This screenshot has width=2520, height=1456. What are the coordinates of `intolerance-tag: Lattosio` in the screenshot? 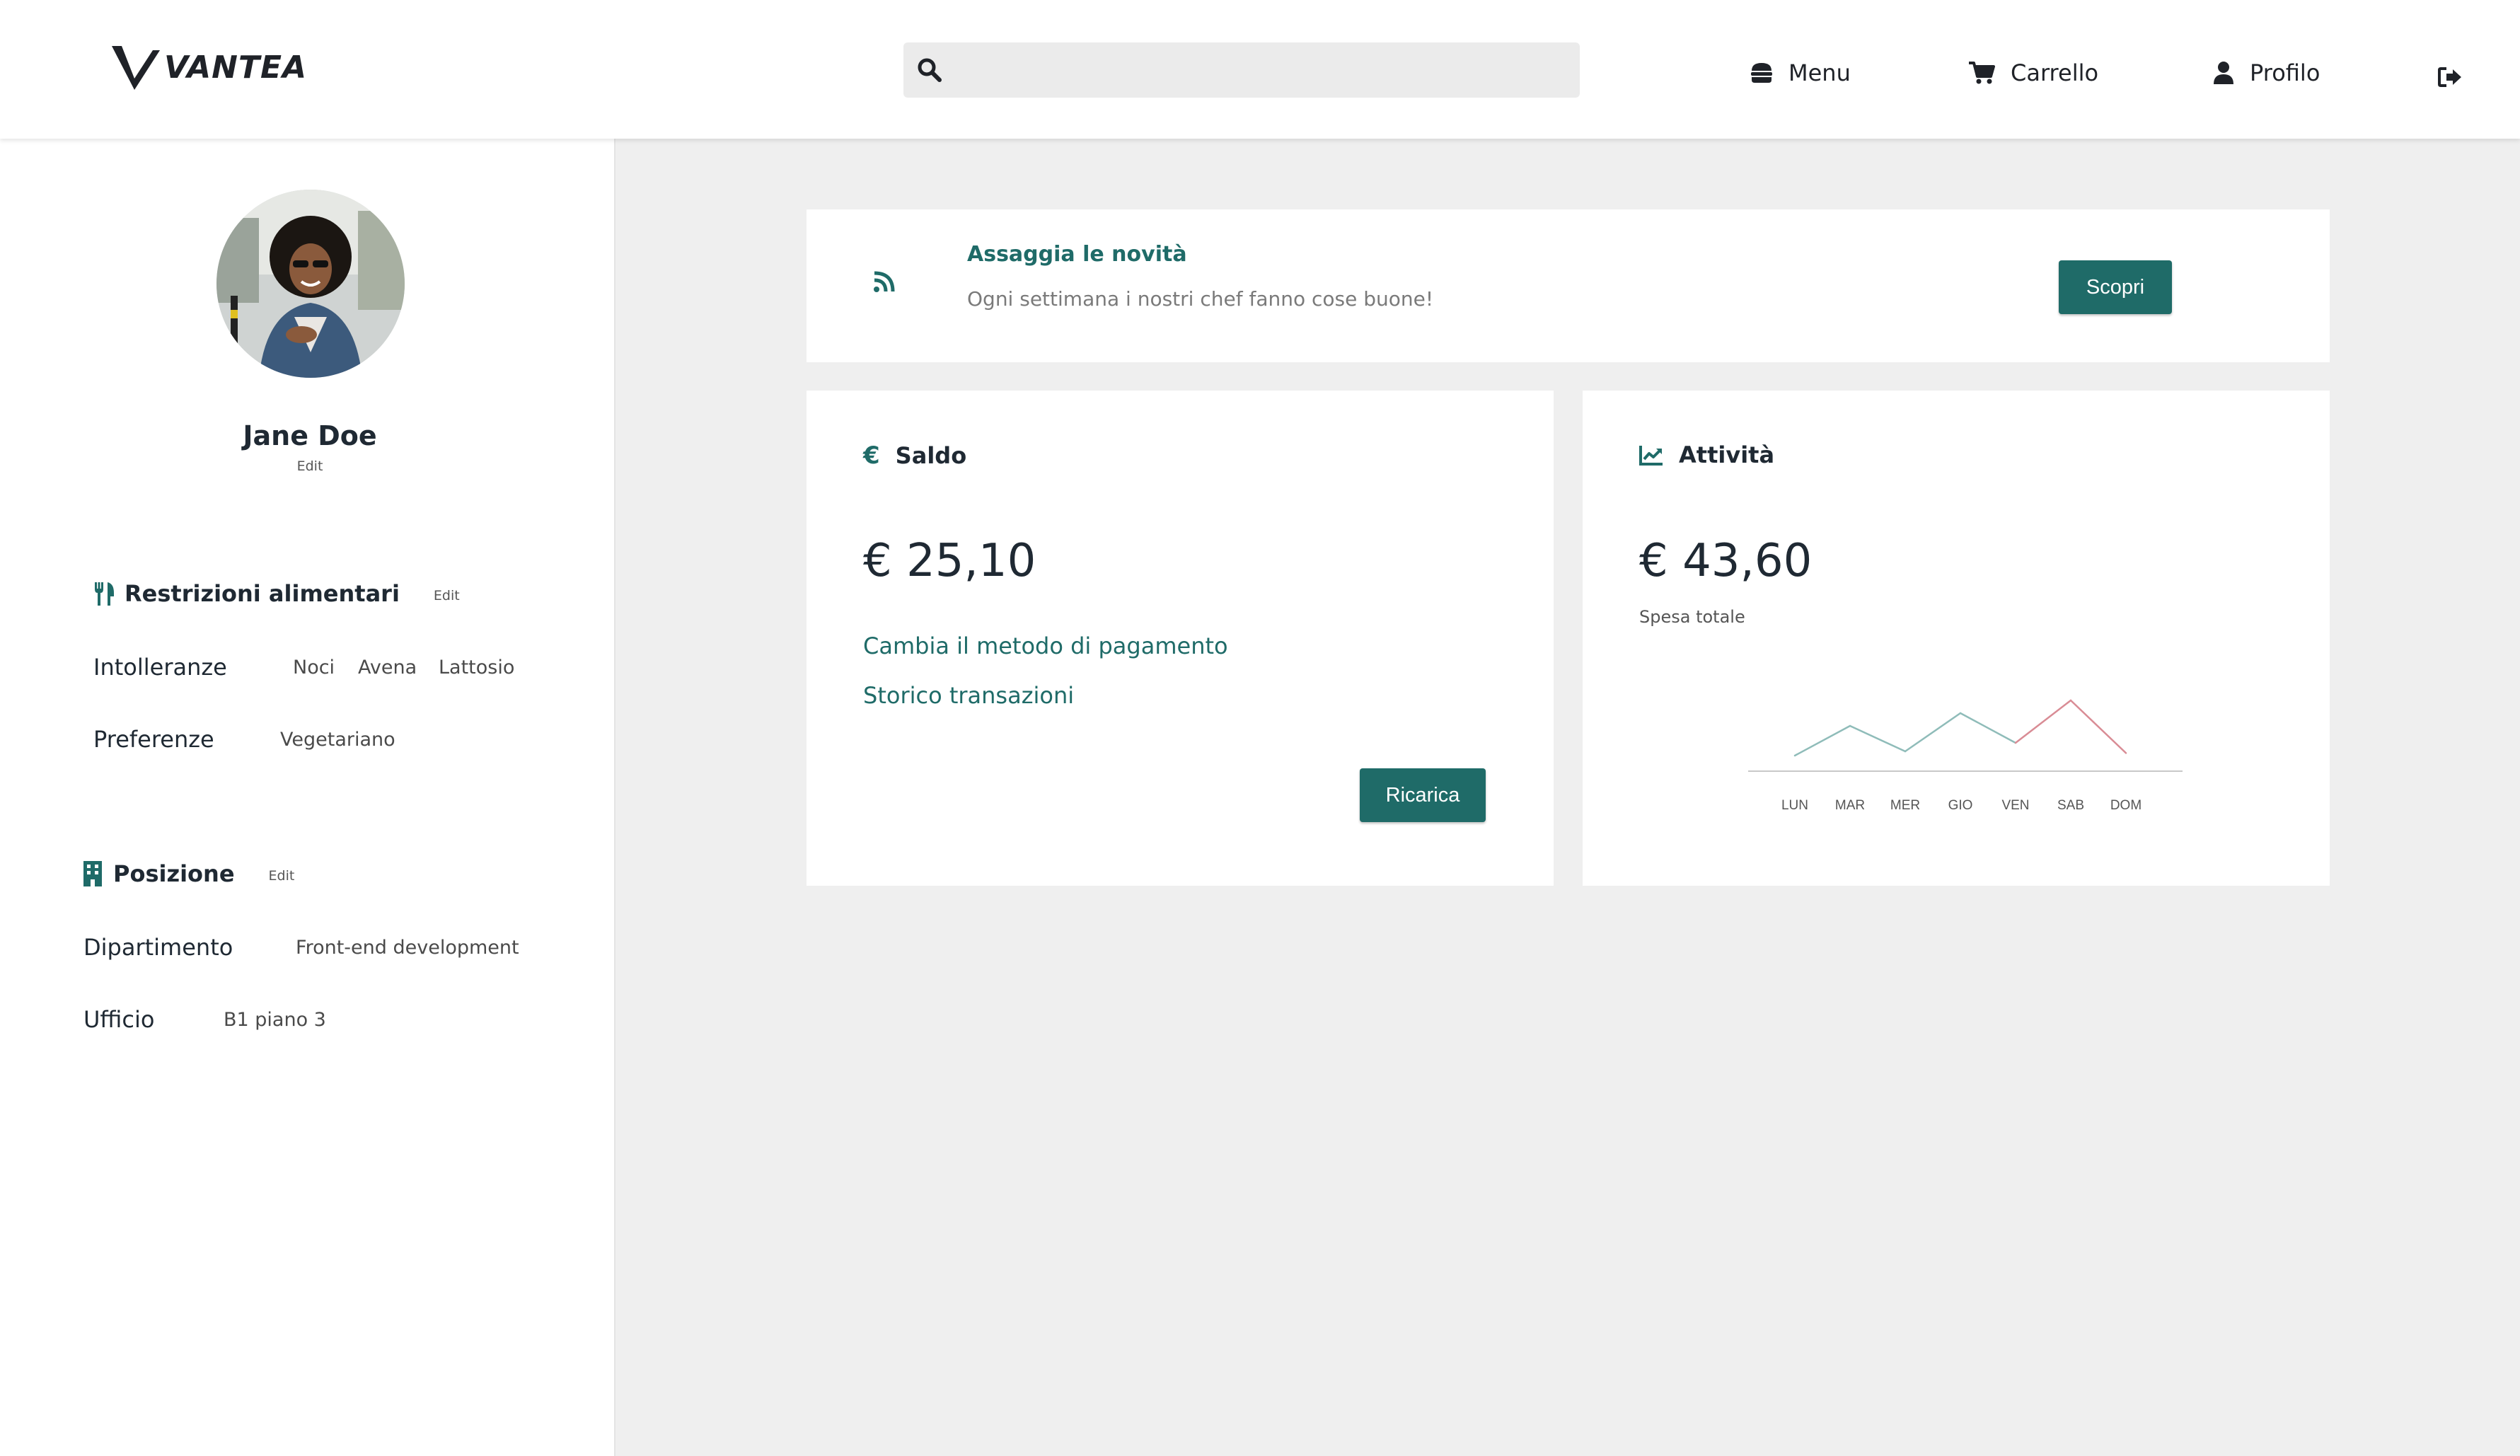 It's located at (477, 668).